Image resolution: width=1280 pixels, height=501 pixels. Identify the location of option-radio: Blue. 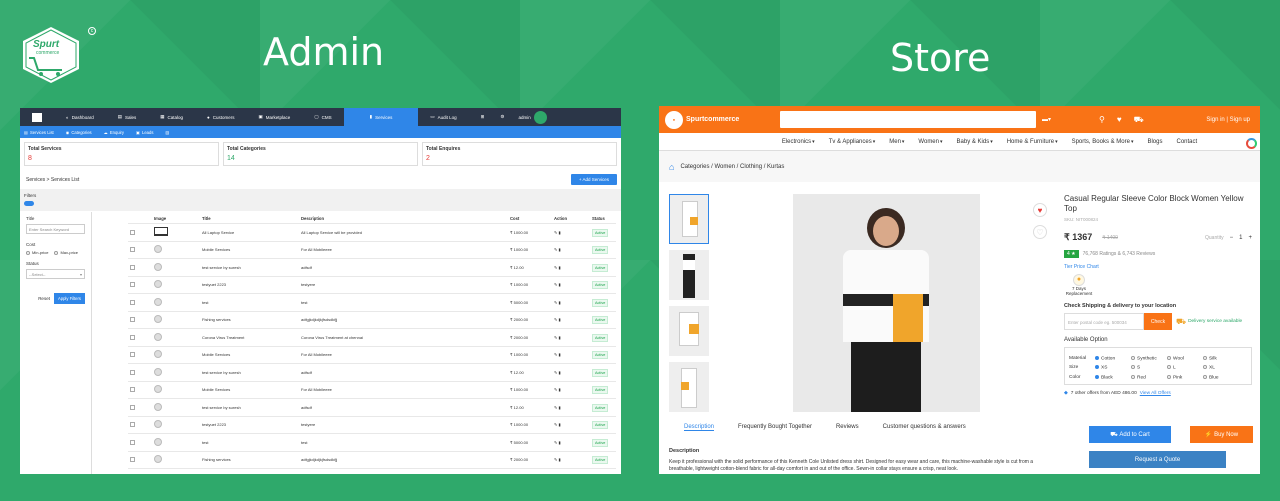
(1221, 377).